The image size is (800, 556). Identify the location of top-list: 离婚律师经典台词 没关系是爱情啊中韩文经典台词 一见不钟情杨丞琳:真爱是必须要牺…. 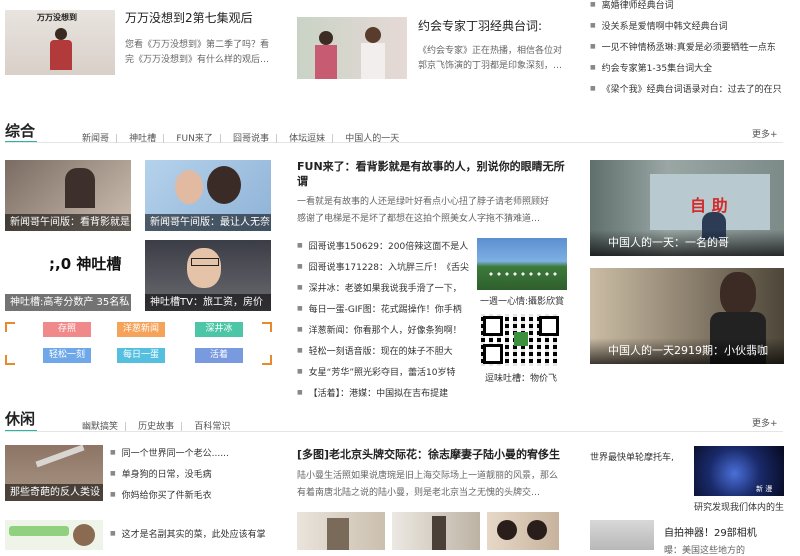
(692, 50).